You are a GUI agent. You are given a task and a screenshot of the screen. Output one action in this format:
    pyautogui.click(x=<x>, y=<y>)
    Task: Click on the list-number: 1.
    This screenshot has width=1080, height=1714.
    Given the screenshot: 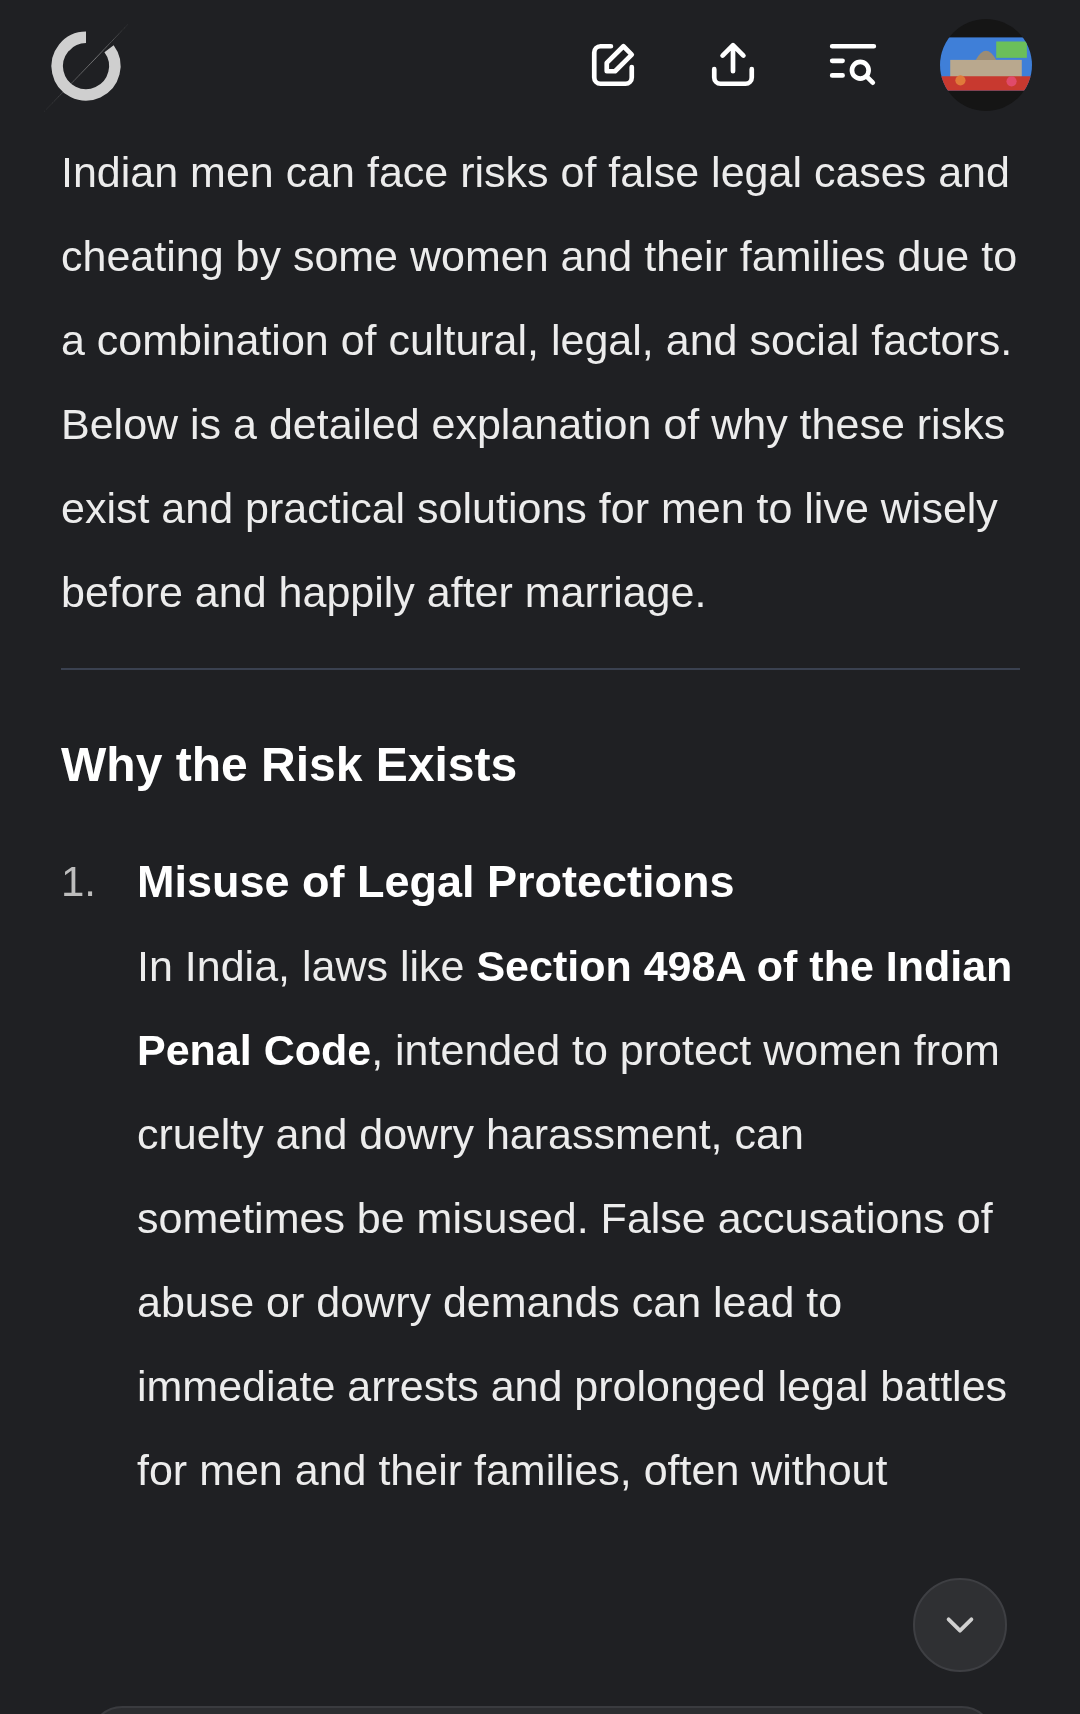 What is the action you would take?
    pyautogui.click(x=79, y=882)
    